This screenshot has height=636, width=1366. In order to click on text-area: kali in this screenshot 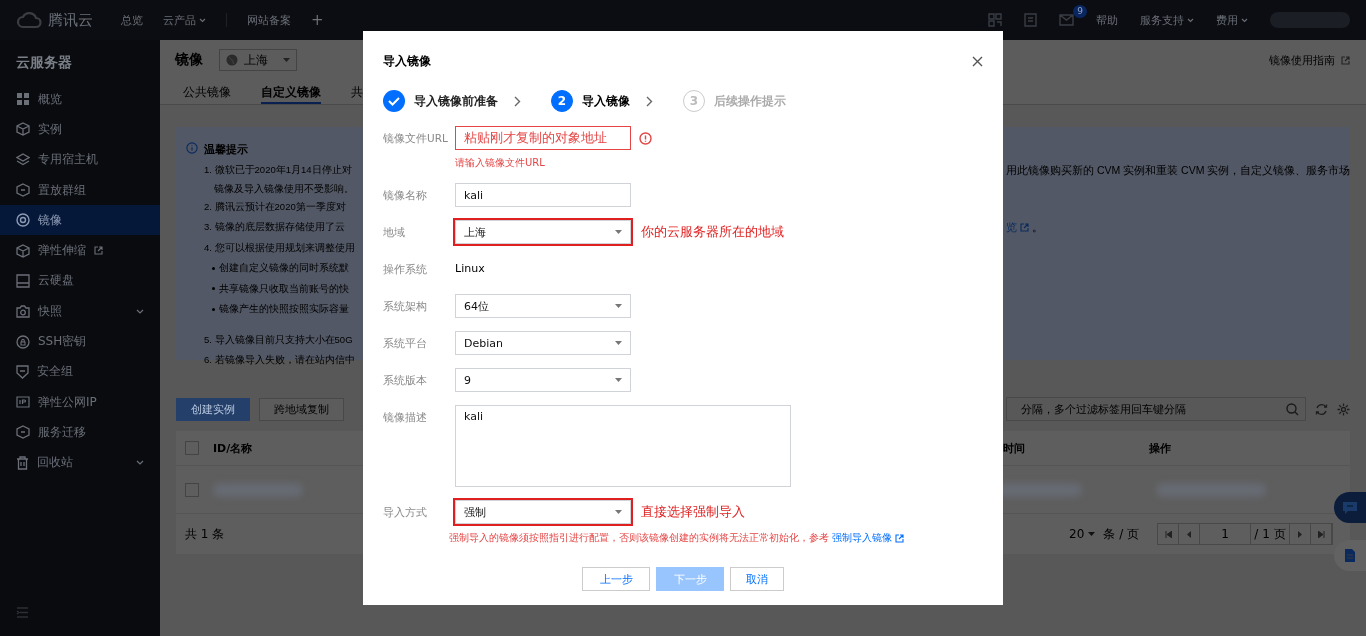, I will do `click(623, 446)`.